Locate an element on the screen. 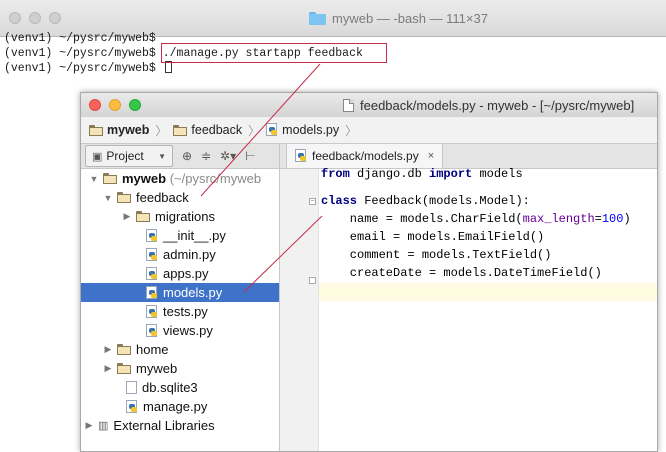 This screenshot has width=666, height=452. ide-close-button is located at coordinates (95, 105).